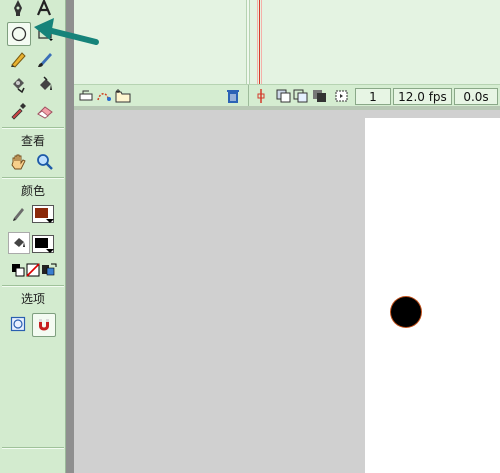  I want to click on options-section-label: 选项, so click(32, 299).